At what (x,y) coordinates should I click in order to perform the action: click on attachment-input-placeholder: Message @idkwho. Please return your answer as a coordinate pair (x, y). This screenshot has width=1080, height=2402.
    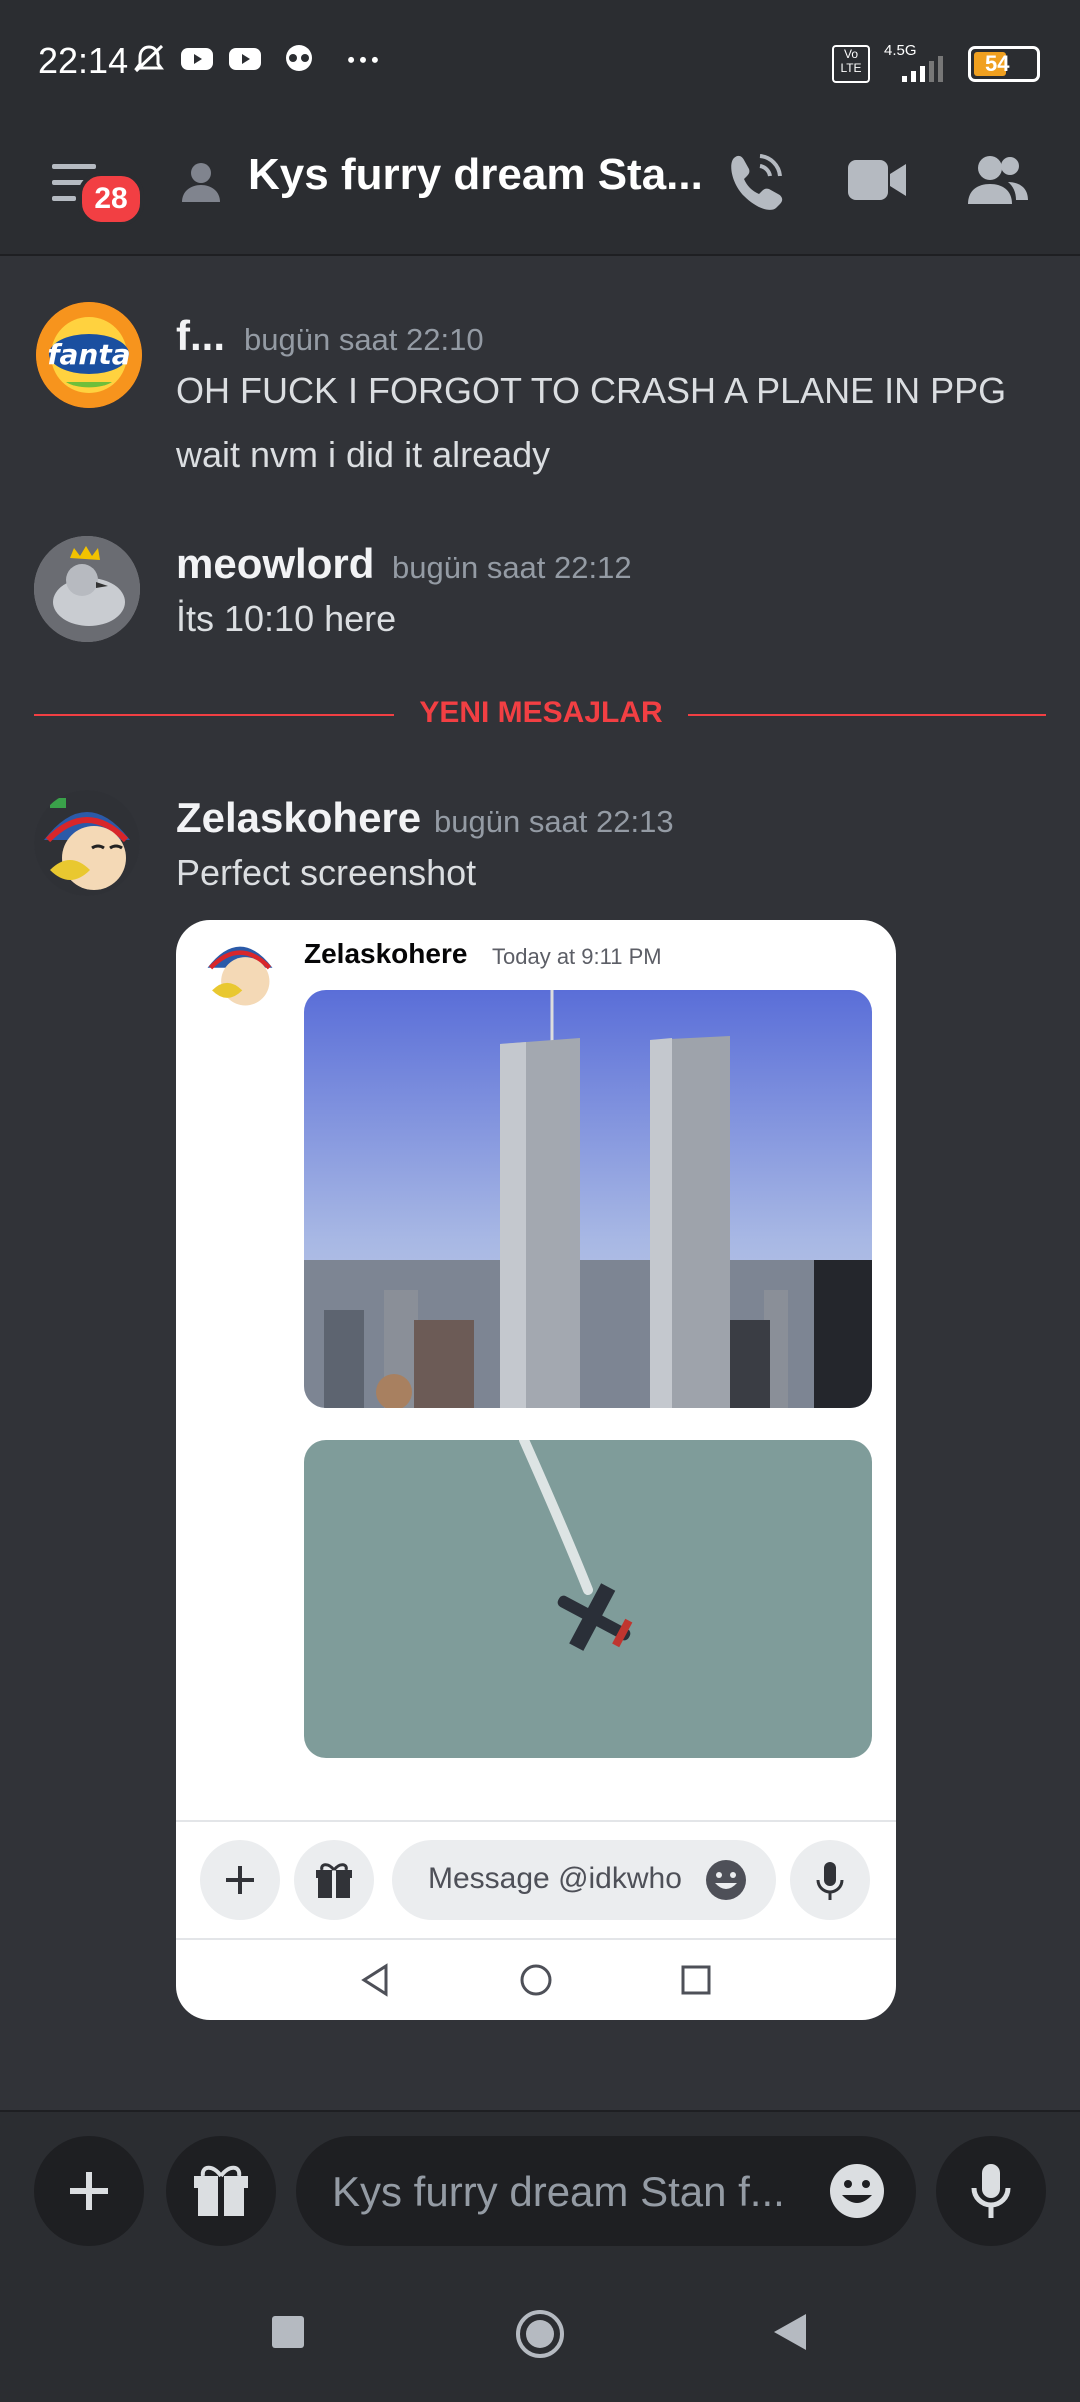
    Looking at the image, I should click on (555, 1878).